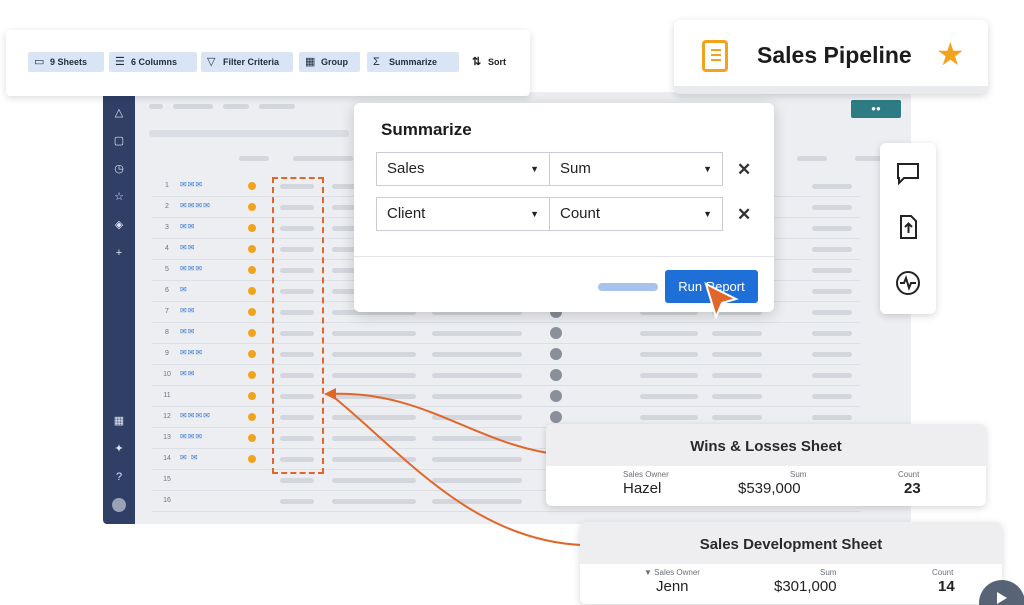  I want to click on sparkle-icon: ✦, so click(119, 449).